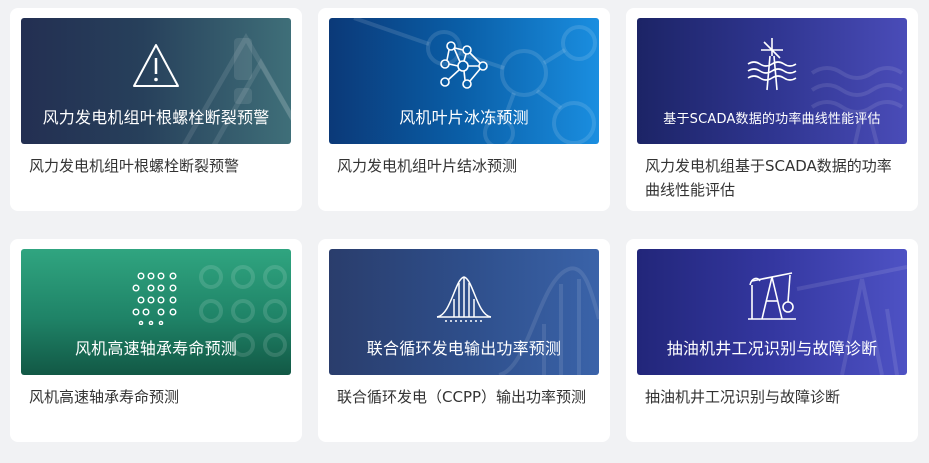 This screenshot has width=929, height=463. What do you see at coordinates (464, 348) in the screenshot?
I see `banner-title: 联合循环发电输出功率预测` at bounding box center [464, 348].